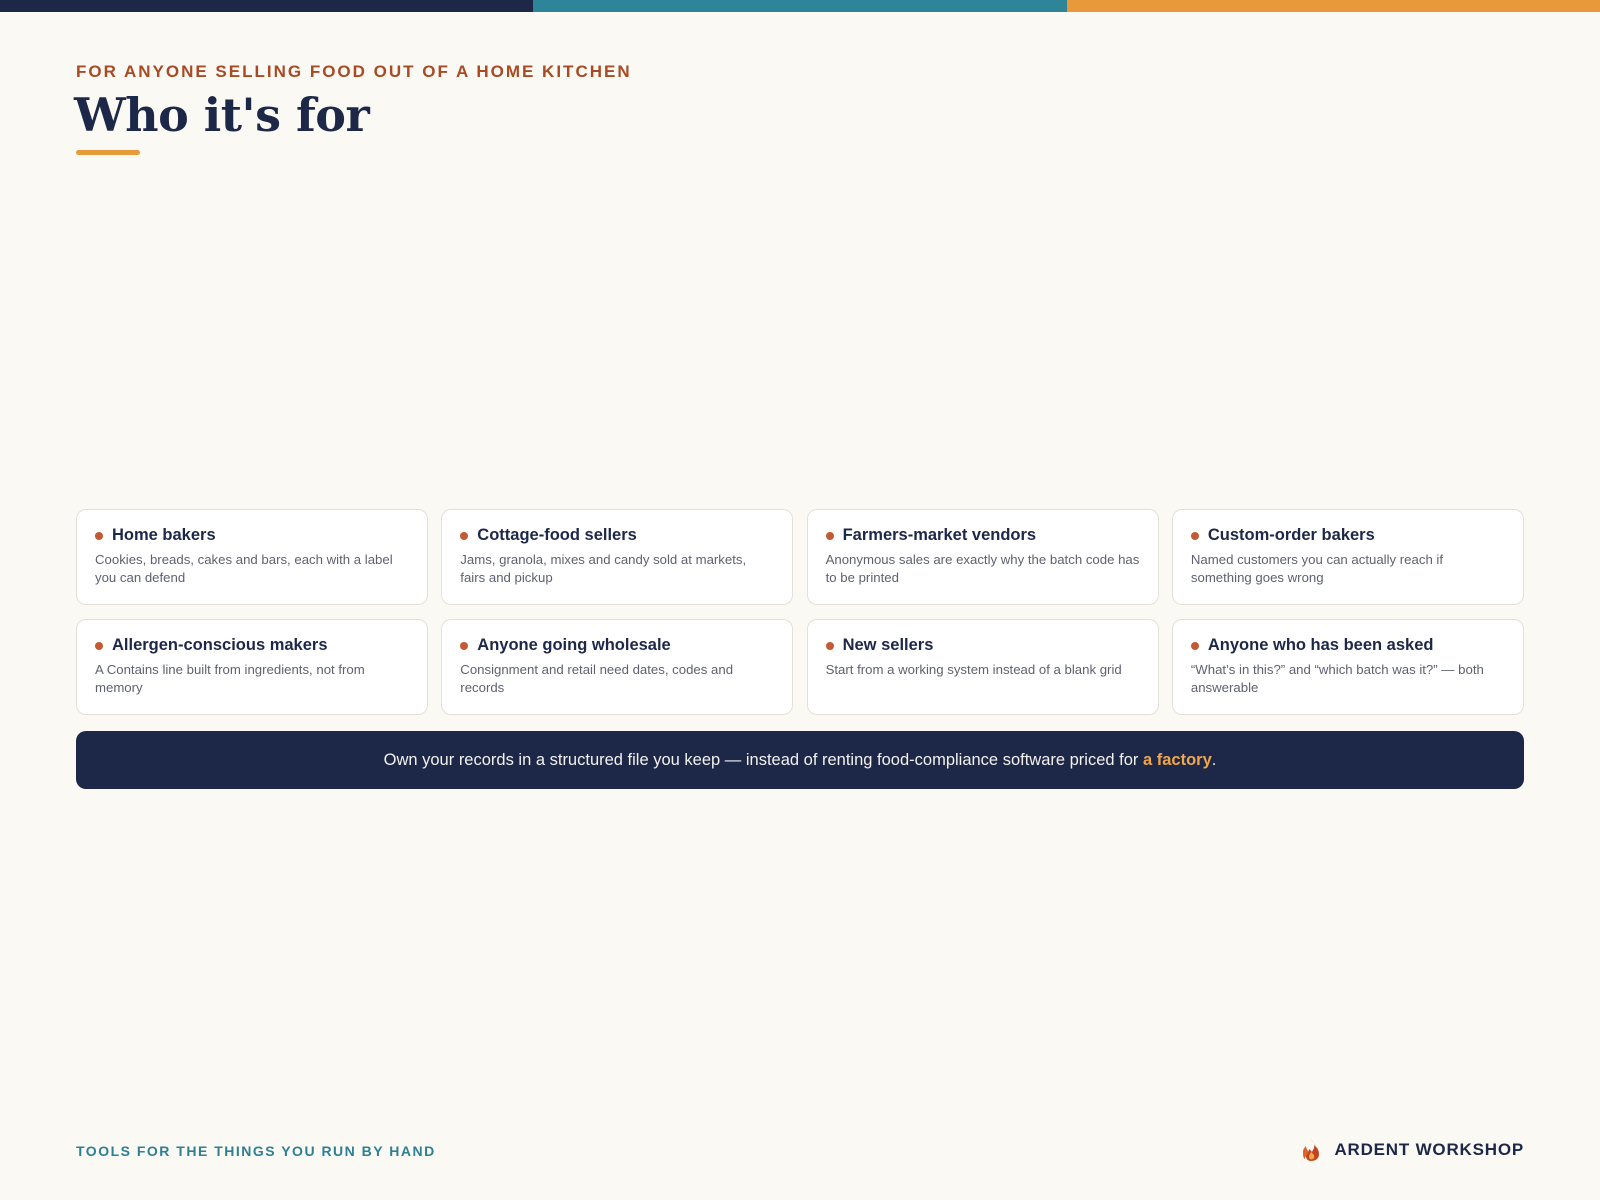  I want to click on banner-end: ., so click(1214, 759).